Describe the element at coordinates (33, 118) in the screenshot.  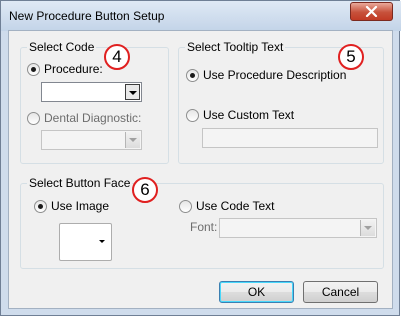
I see `dental-diagnostic-radio` at that location.